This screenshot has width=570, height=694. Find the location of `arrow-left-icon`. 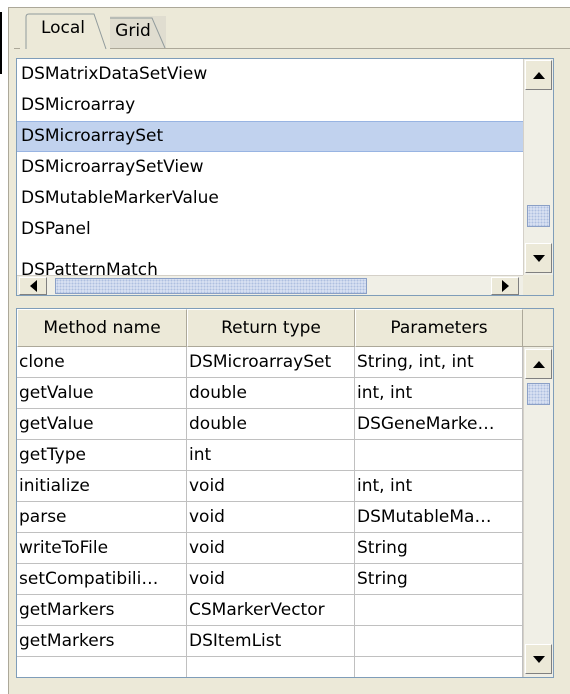

arrow-left-icon is located at coordinates (33, 286).